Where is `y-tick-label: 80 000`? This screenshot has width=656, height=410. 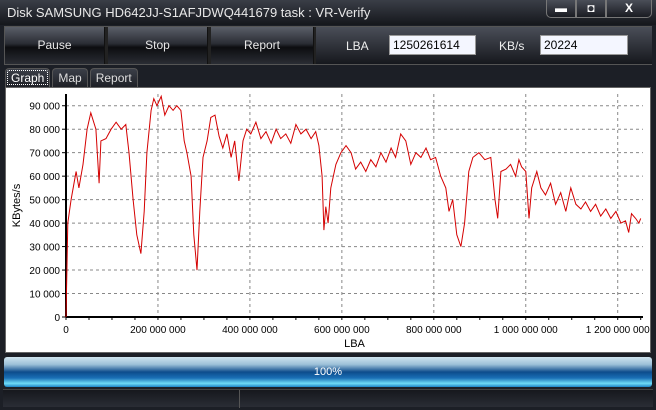
y-tick-label: 80 000 is located at coordinates (44, 130).